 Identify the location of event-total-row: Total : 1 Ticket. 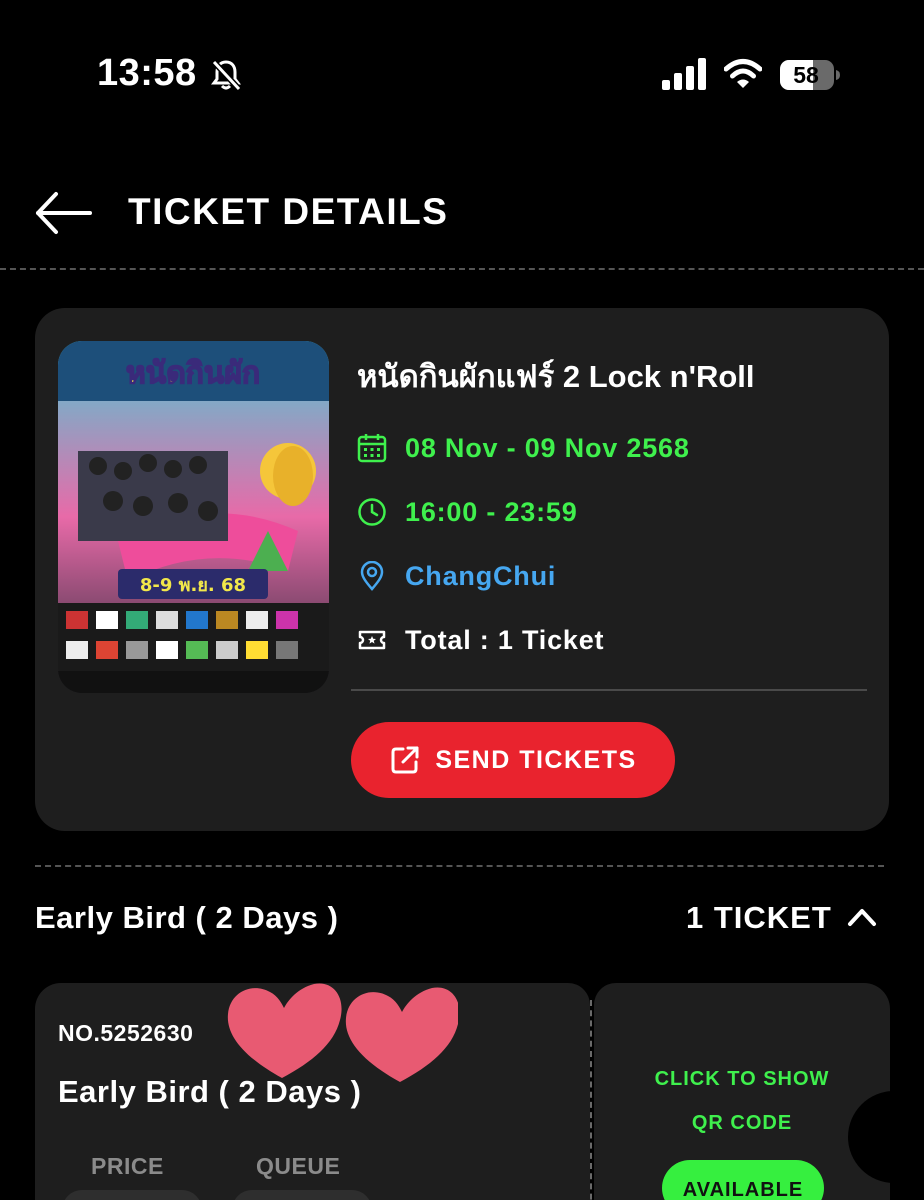
(480, 640).